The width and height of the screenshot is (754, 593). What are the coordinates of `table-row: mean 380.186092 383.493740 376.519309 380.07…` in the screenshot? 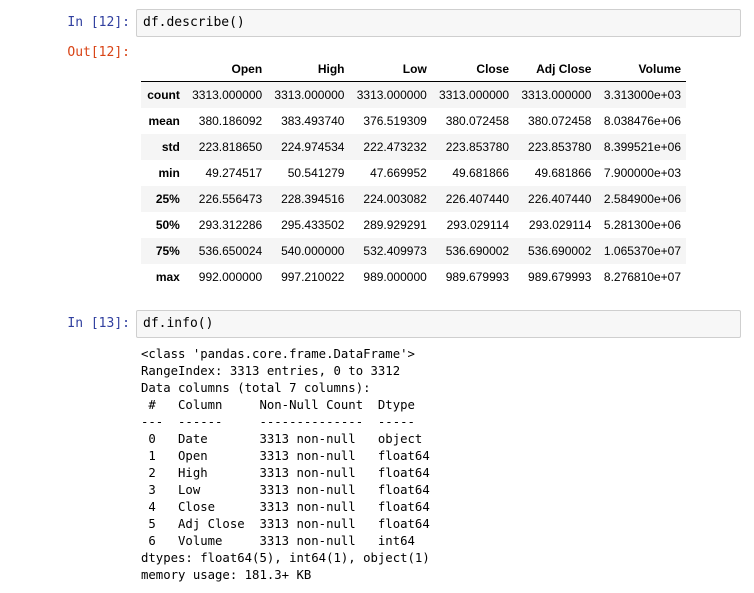 It's located at (413, 121).